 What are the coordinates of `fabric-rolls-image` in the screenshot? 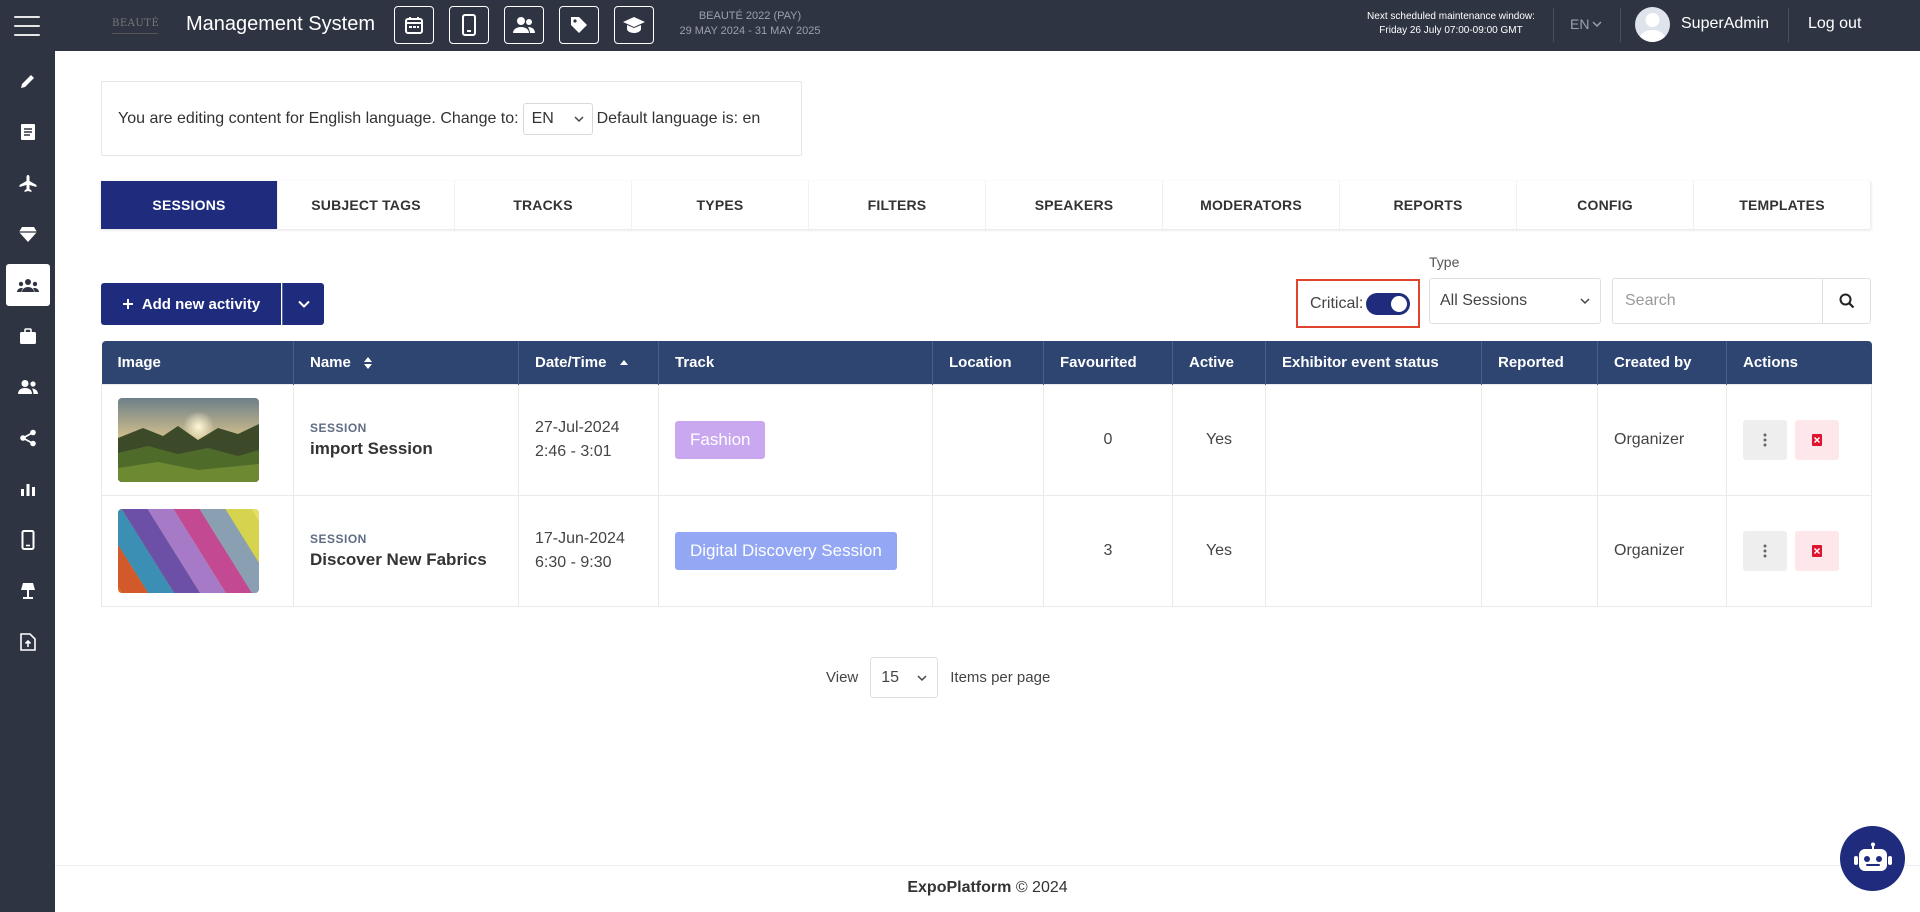 It's located at (188, 550).